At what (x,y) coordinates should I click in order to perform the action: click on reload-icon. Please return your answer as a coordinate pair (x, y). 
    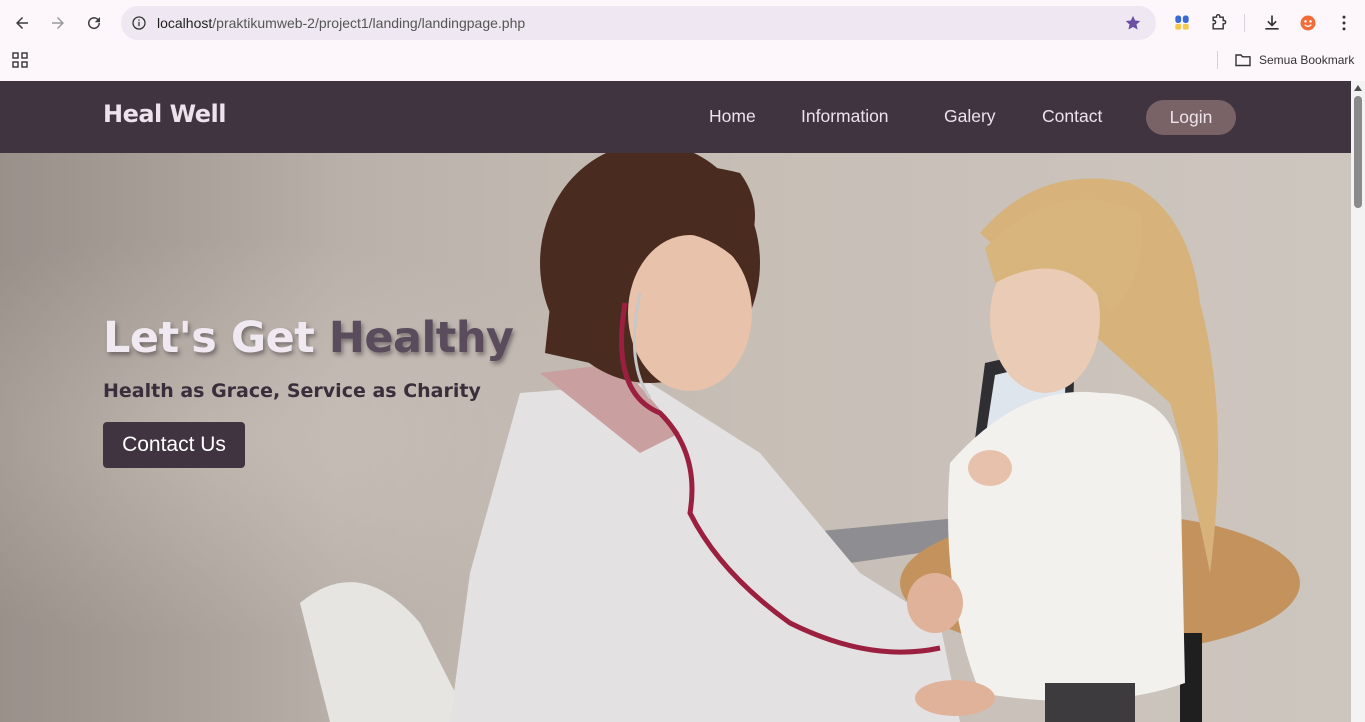
    Looking at the image, I should click on (94, 23).